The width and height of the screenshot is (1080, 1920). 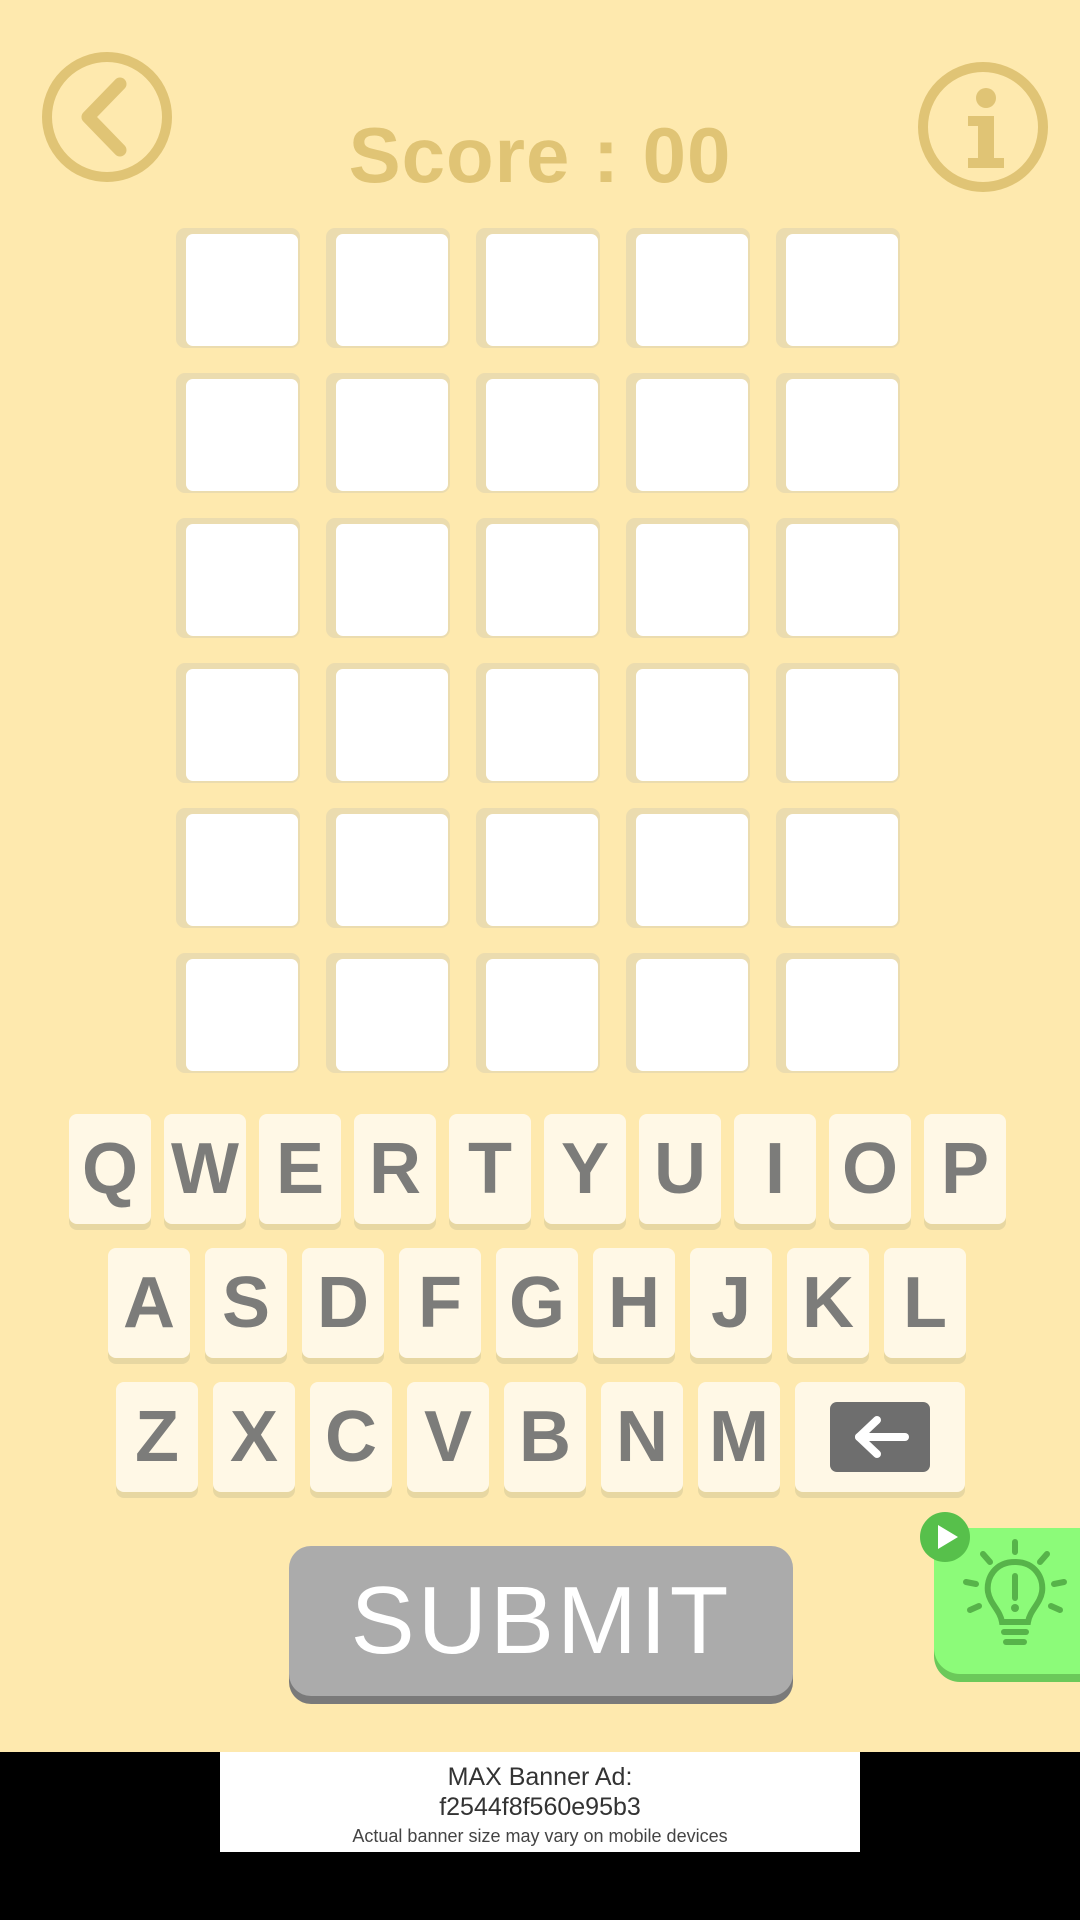 I want to click on key-l: L, so click(x=925, y=1303).